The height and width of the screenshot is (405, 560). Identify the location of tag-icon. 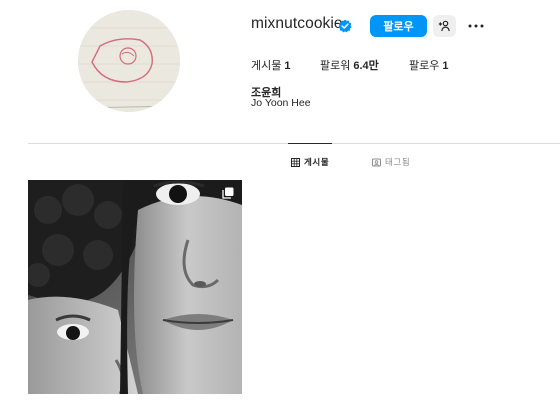
(376, 162).